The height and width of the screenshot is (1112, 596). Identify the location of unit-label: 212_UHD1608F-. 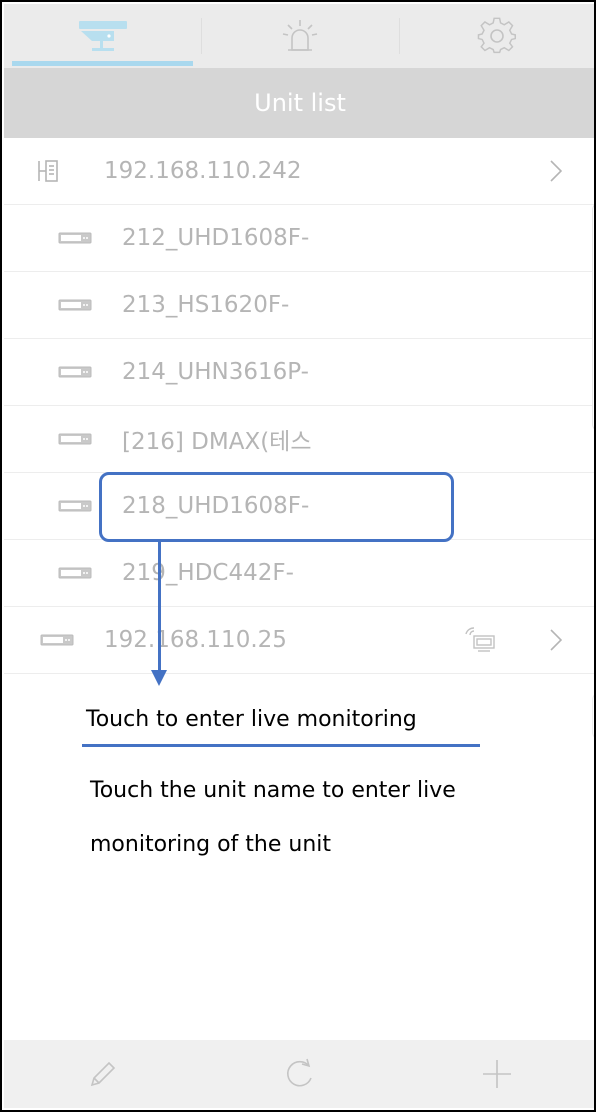
(215, 238).